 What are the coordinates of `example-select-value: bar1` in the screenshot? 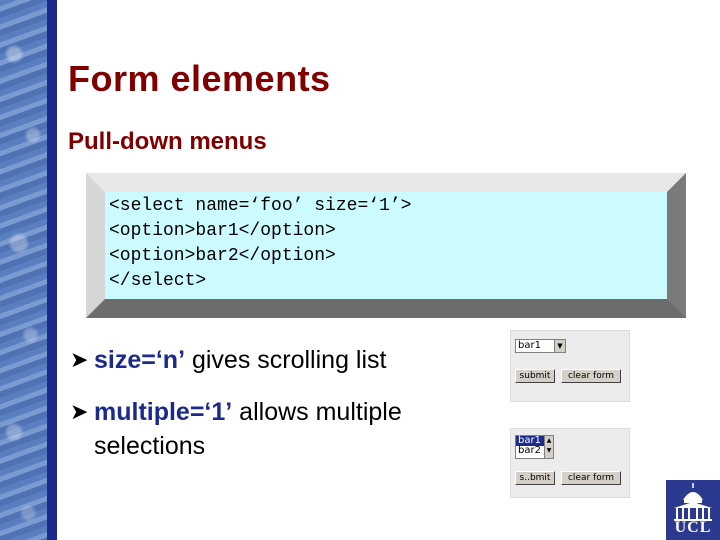 It's located at (529, 345).